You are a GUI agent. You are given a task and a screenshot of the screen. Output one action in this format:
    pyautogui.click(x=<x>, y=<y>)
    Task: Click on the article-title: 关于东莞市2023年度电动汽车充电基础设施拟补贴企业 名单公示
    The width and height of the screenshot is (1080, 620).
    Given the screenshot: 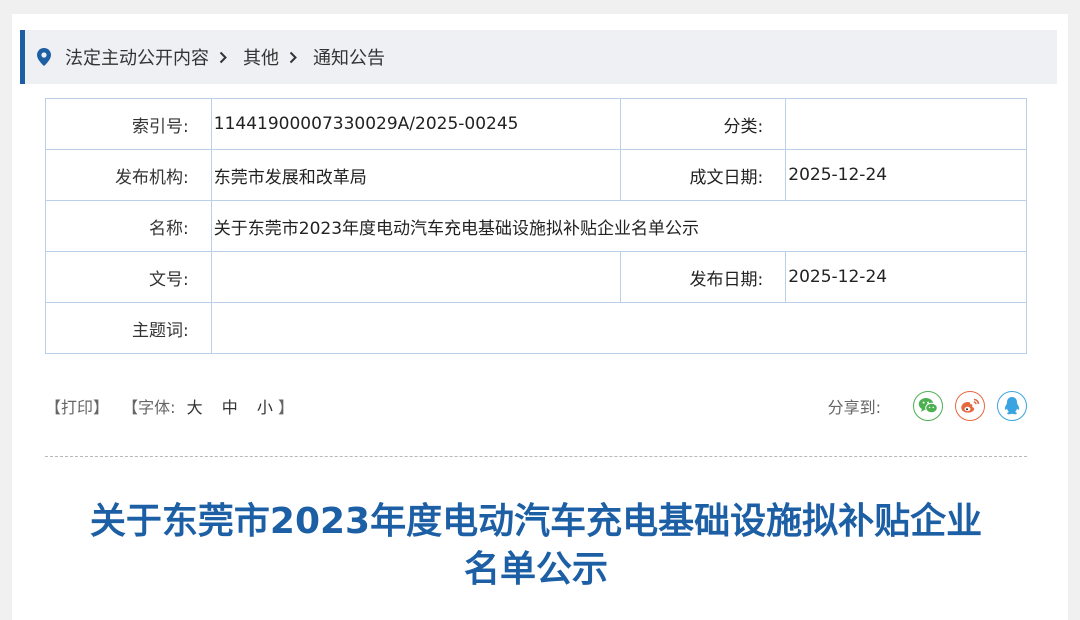 What is the action you would take?
    pyautogui.click(x=536, y=546)
    